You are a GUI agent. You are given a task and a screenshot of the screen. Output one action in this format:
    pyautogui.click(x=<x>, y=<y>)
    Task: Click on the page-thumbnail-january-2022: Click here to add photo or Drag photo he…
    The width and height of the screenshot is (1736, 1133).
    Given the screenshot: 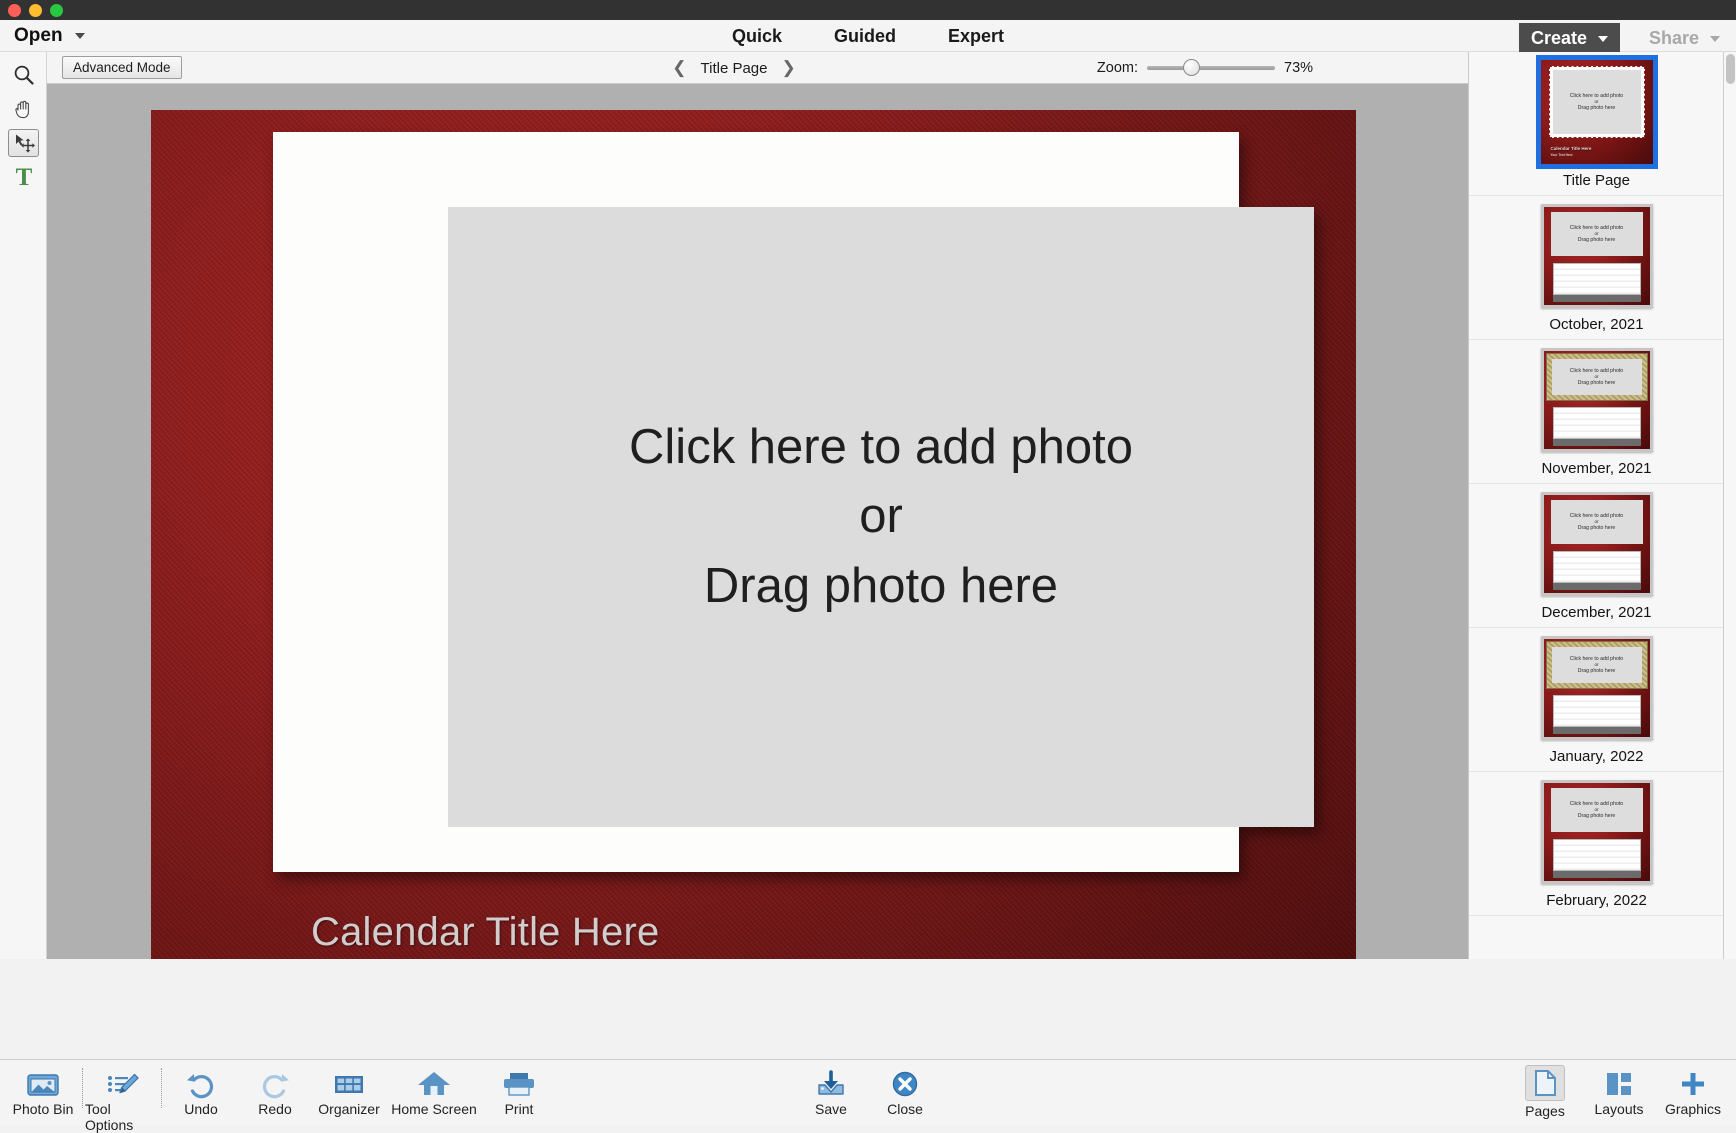 What is the action you would take?
    pyautogui.click(x=1596, y=700)
    